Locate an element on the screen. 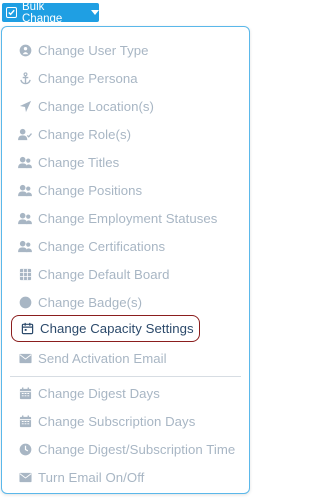 Image resolution: width=320 pixels, height=500 pixels. menu-item-change-subscription-days: Change Subscription Days is located at coordinates (125, 421).